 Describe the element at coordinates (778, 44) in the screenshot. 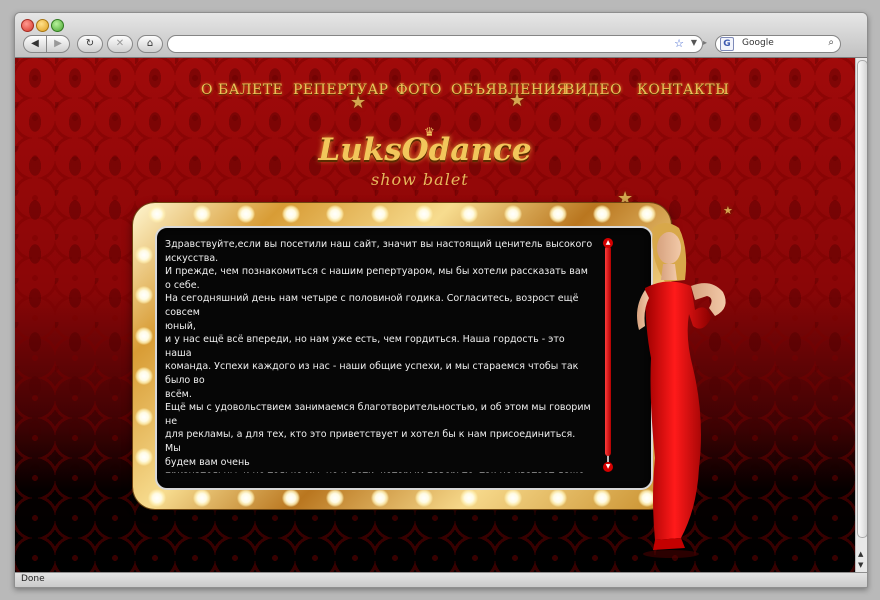

I see `search-field: G Google ⌕` at that location.